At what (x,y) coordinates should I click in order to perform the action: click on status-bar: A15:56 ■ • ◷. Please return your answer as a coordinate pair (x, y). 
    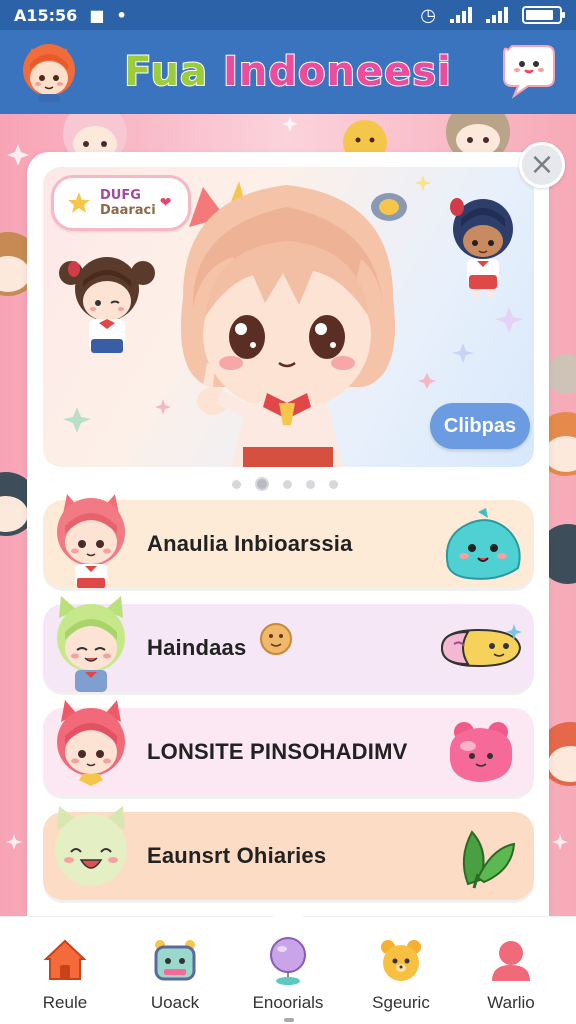
    Looking at the image, I should click on (288, 15).